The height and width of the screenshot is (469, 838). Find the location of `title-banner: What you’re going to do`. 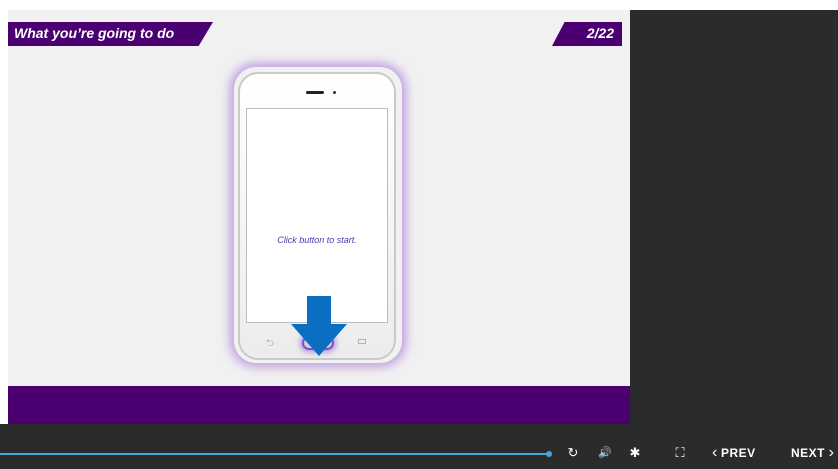

title-banner: What you’re going to do is located at coordinates (110, 34).